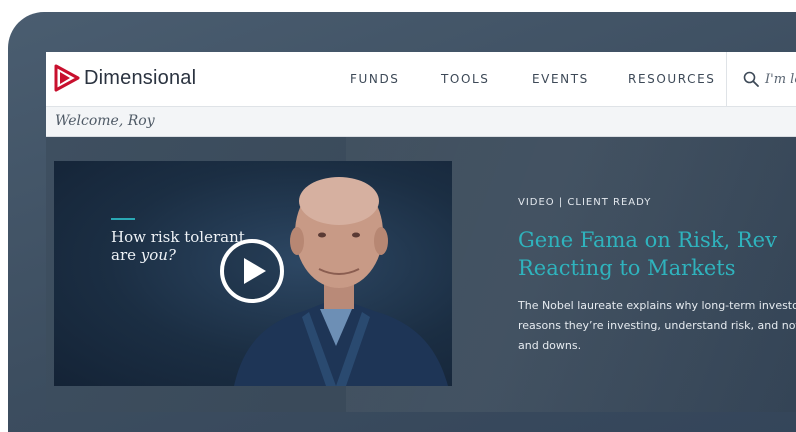 The height and width of the screenshot is (432, 796). I want to click on nav-tools: TOOLS, so click(465, 79).